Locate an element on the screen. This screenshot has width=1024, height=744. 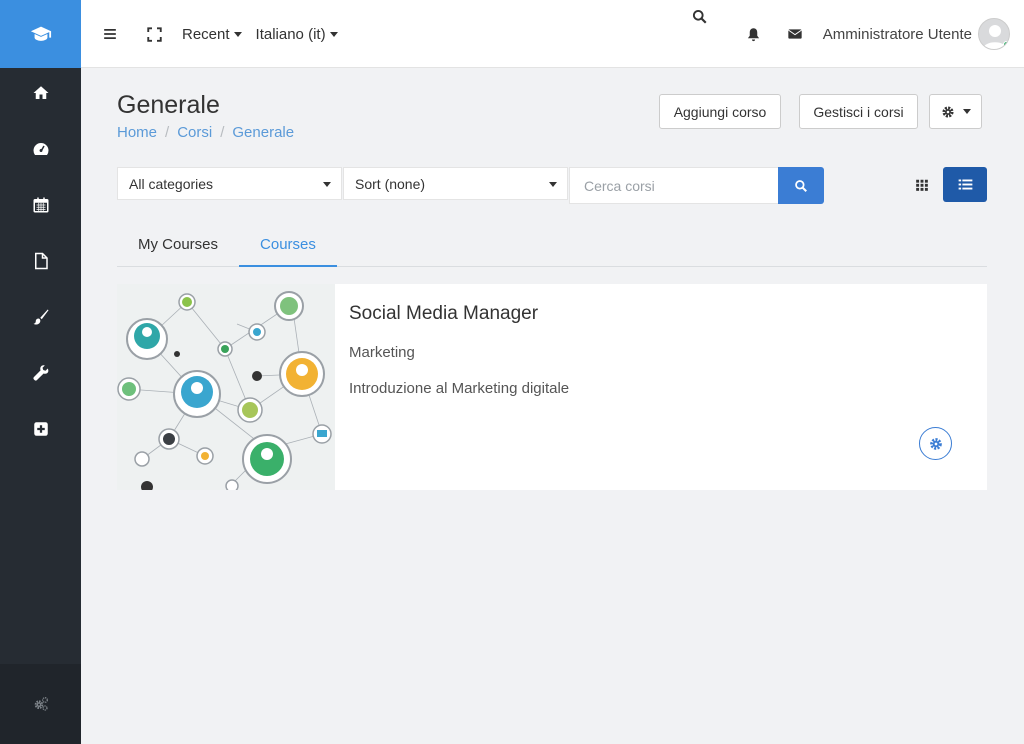
expand-icon is located at coordinates (154, 34).